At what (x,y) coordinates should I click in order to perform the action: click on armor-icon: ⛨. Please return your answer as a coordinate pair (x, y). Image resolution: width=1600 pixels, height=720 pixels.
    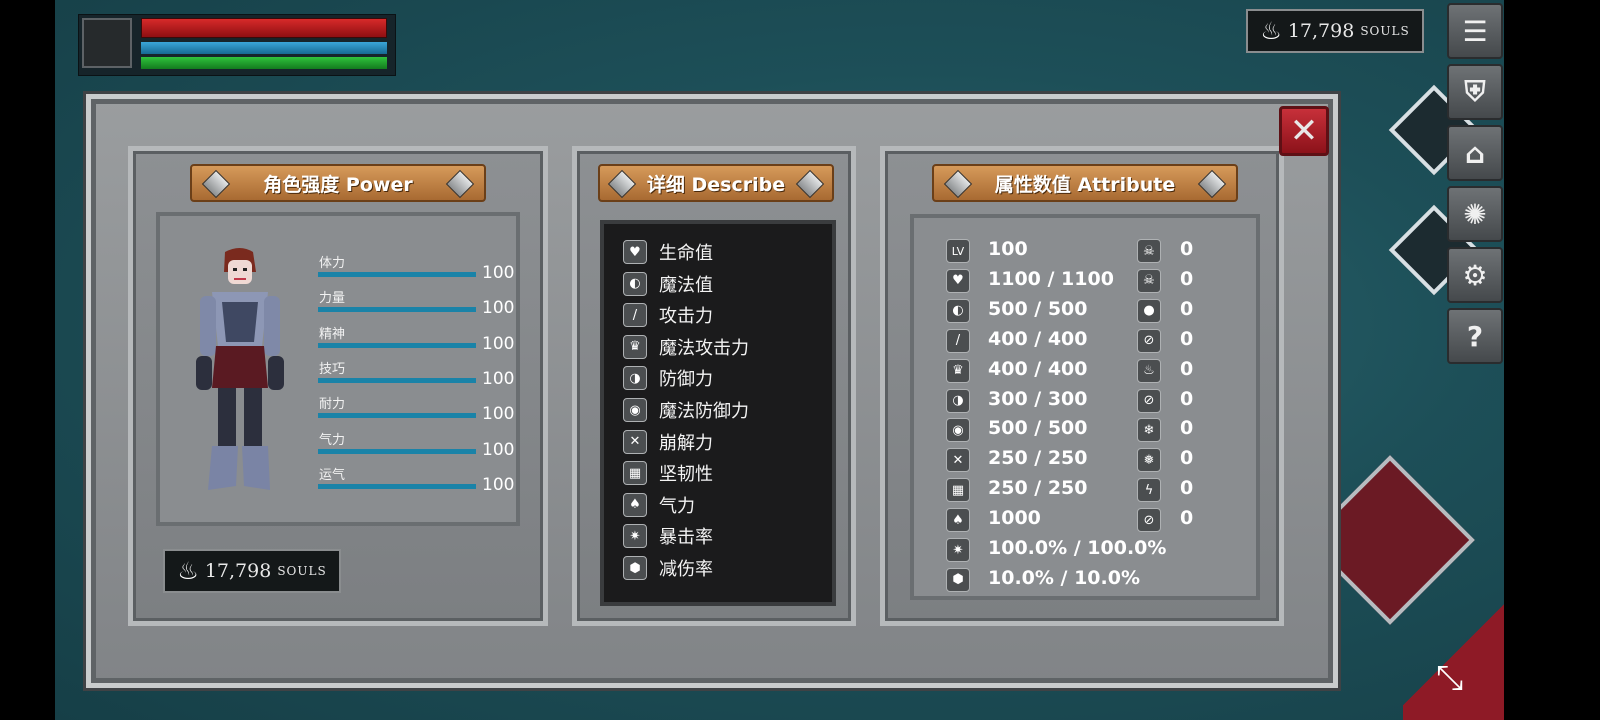
    Looking at the image, I should click on (1475, 91).